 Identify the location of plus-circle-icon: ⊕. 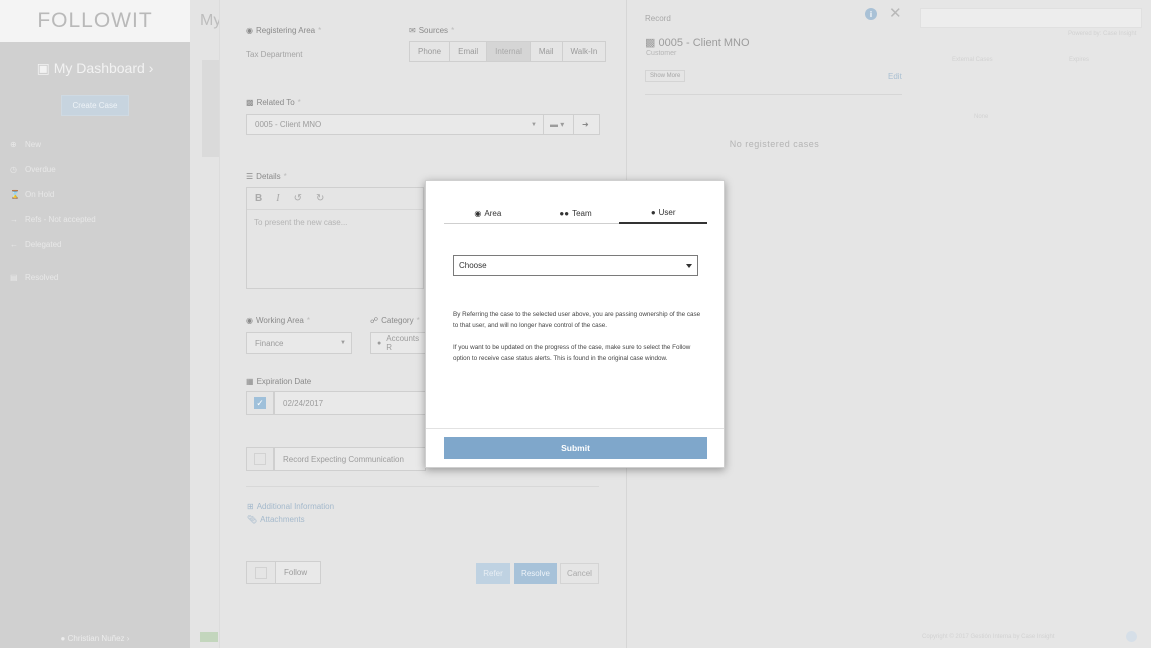
(13, 144).